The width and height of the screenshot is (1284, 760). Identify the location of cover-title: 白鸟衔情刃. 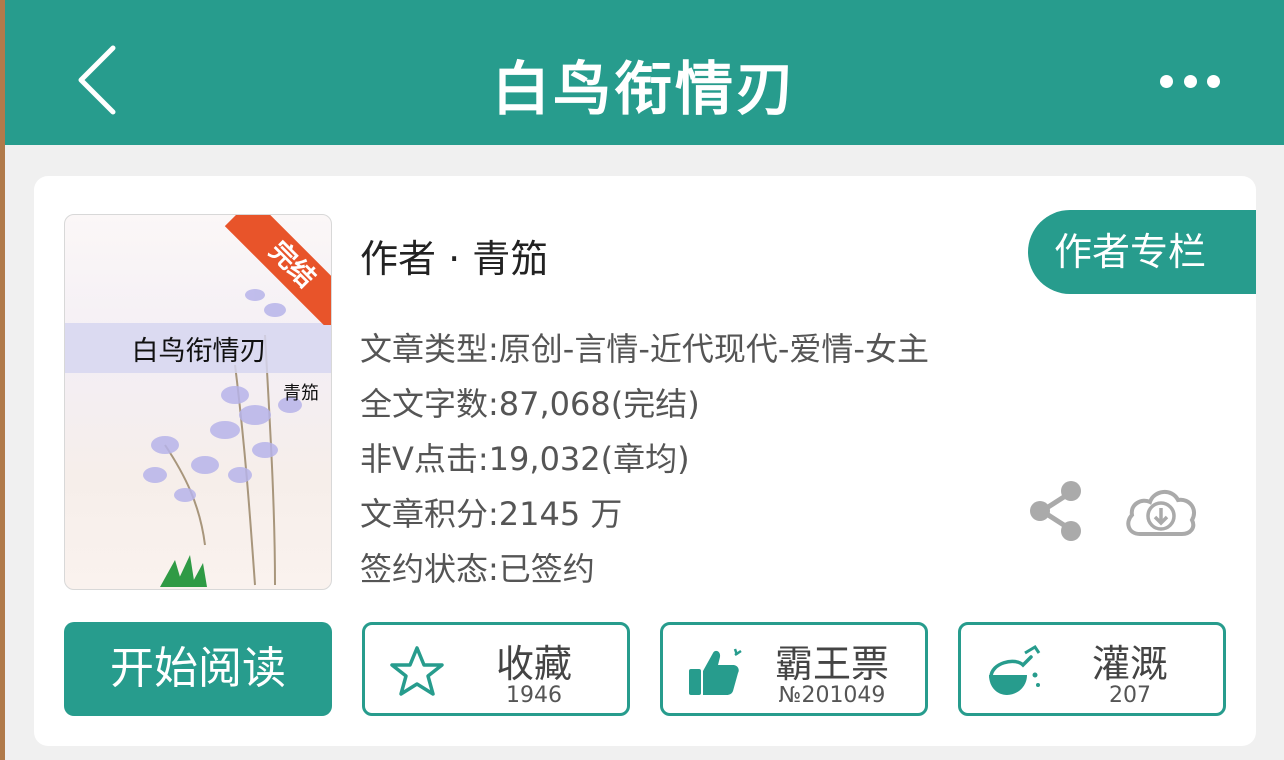
(199, 351).